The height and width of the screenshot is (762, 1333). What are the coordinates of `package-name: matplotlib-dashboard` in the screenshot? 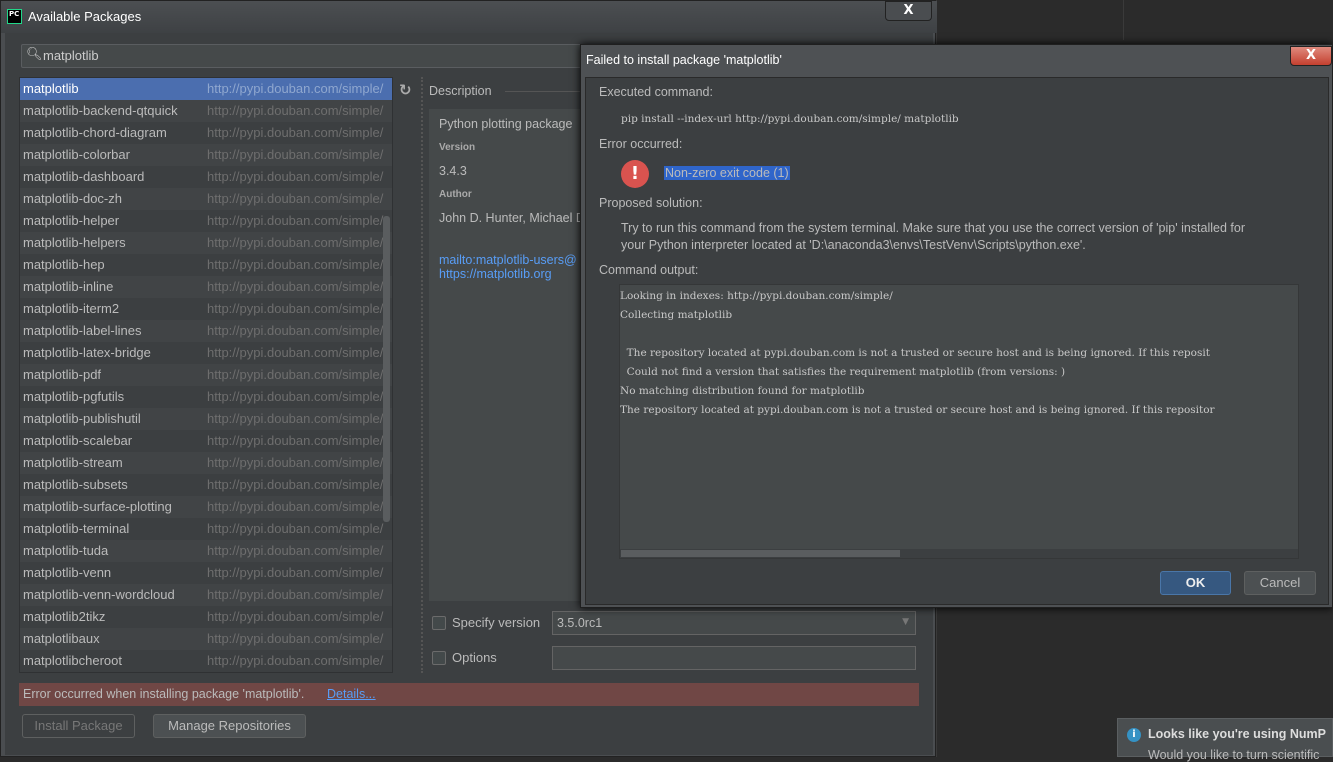 It's located at (84, 176).